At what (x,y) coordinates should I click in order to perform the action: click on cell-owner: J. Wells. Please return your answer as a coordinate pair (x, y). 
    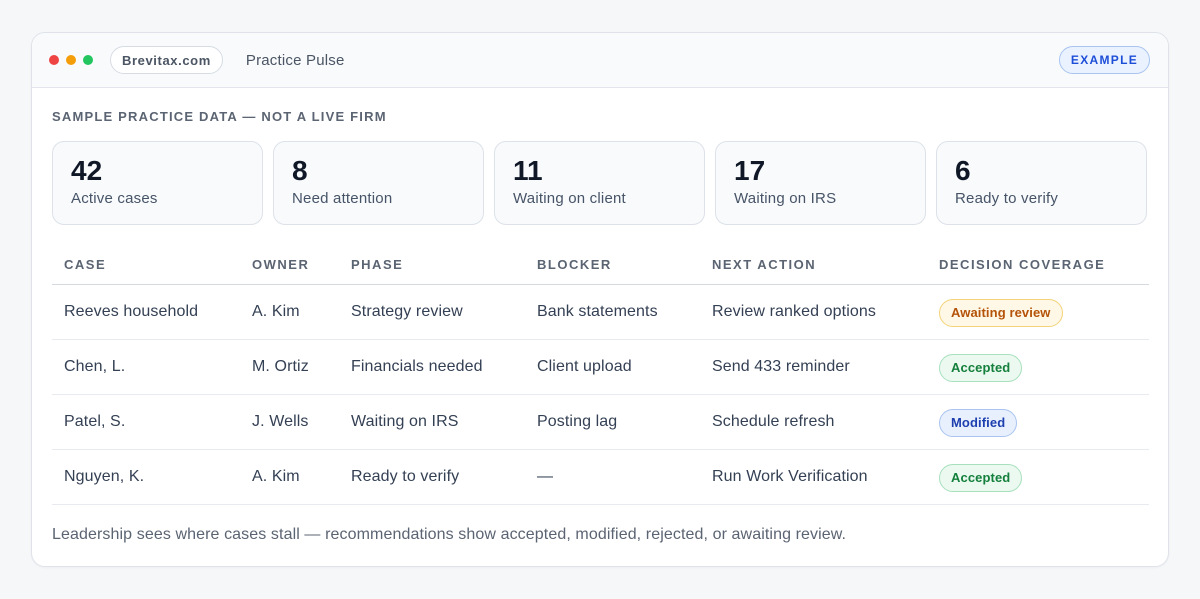
    Looking at the image, I should click on (289, 422).